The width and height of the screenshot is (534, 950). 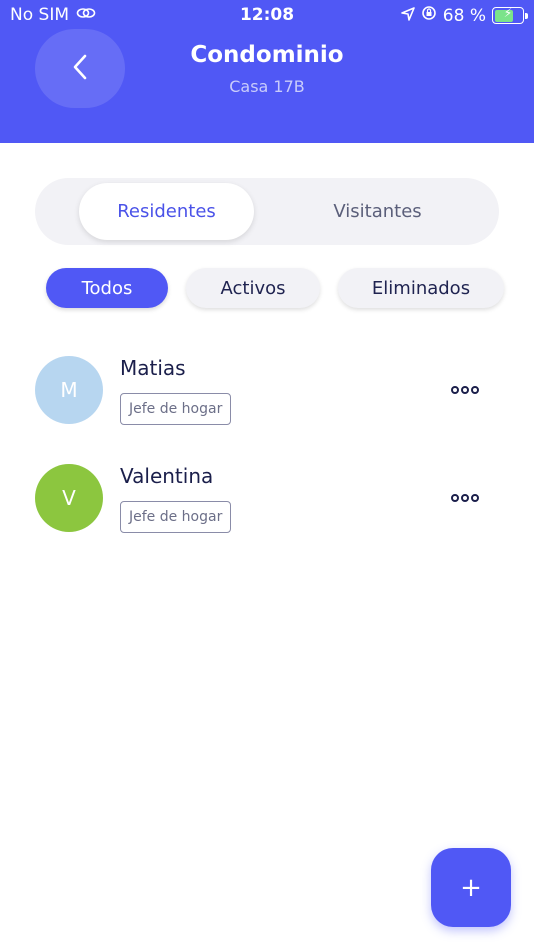 I want to click on battery-percent: 68 %, so click(x=464, y=15).